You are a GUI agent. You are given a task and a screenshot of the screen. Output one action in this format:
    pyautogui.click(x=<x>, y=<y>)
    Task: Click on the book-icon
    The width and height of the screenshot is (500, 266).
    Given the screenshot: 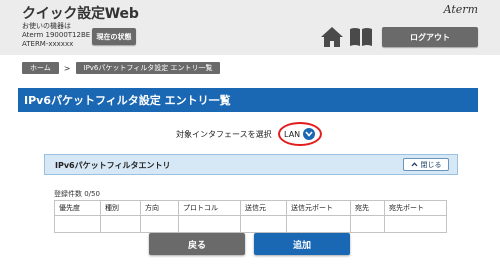 What is the action you would take?
    pyautogui.click(x=361, y=37)
    